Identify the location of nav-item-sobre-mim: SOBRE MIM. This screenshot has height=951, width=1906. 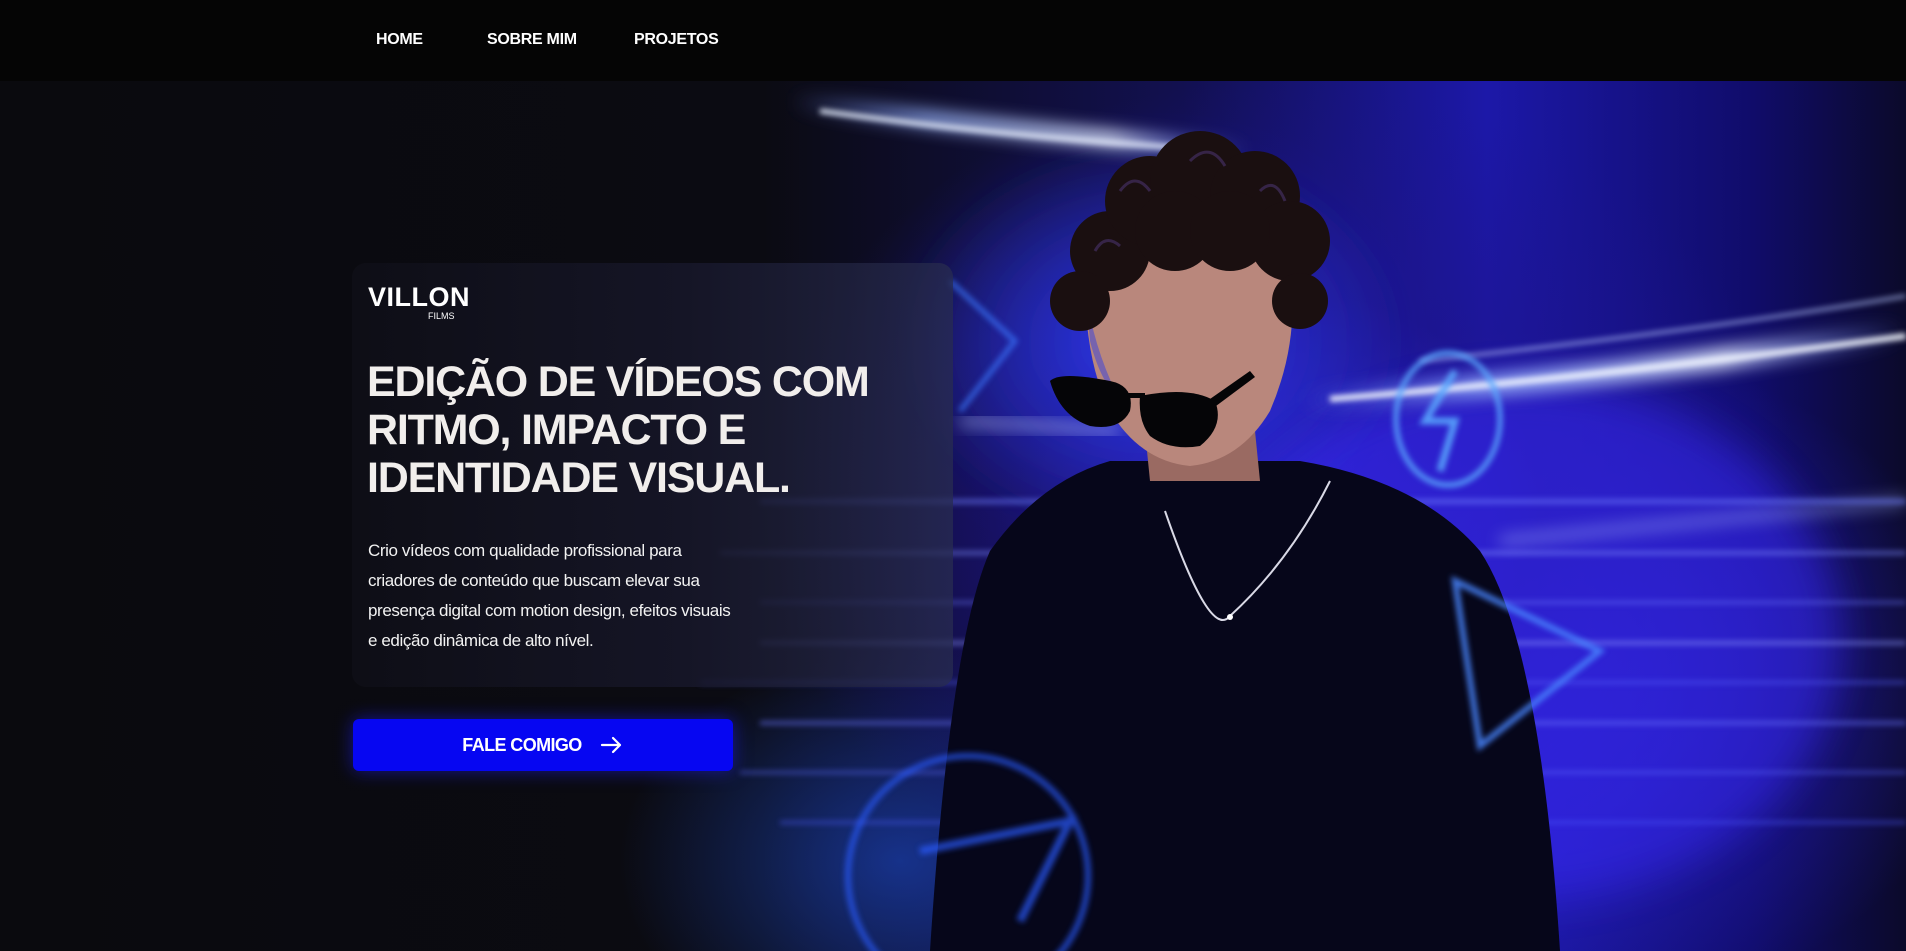
(532, 40).